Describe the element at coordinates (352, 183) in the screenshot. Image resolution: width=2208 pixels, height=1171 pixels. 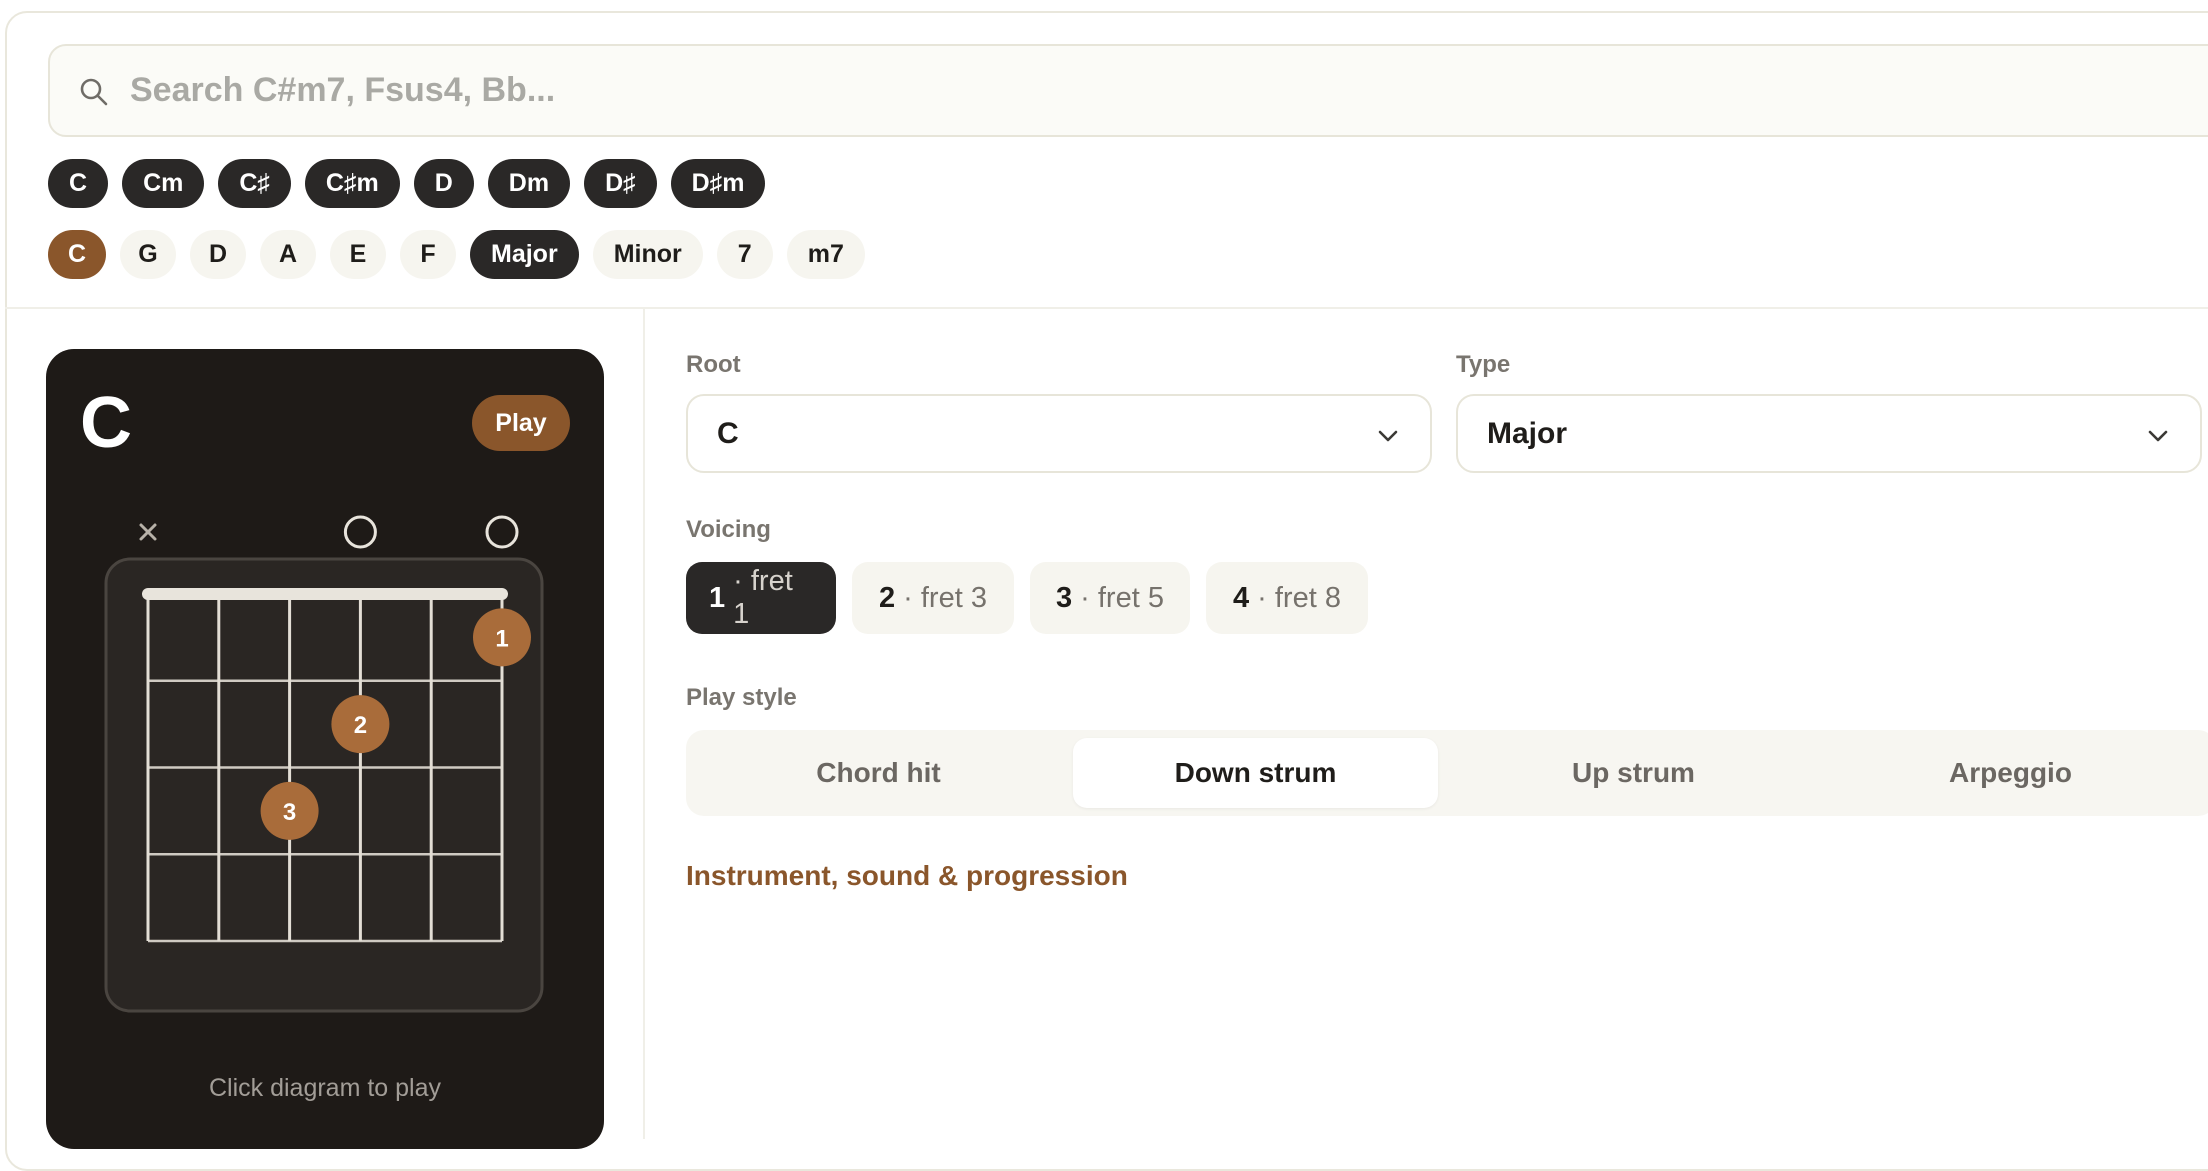
I see `recent-chord-chip: C♯m` at that location.